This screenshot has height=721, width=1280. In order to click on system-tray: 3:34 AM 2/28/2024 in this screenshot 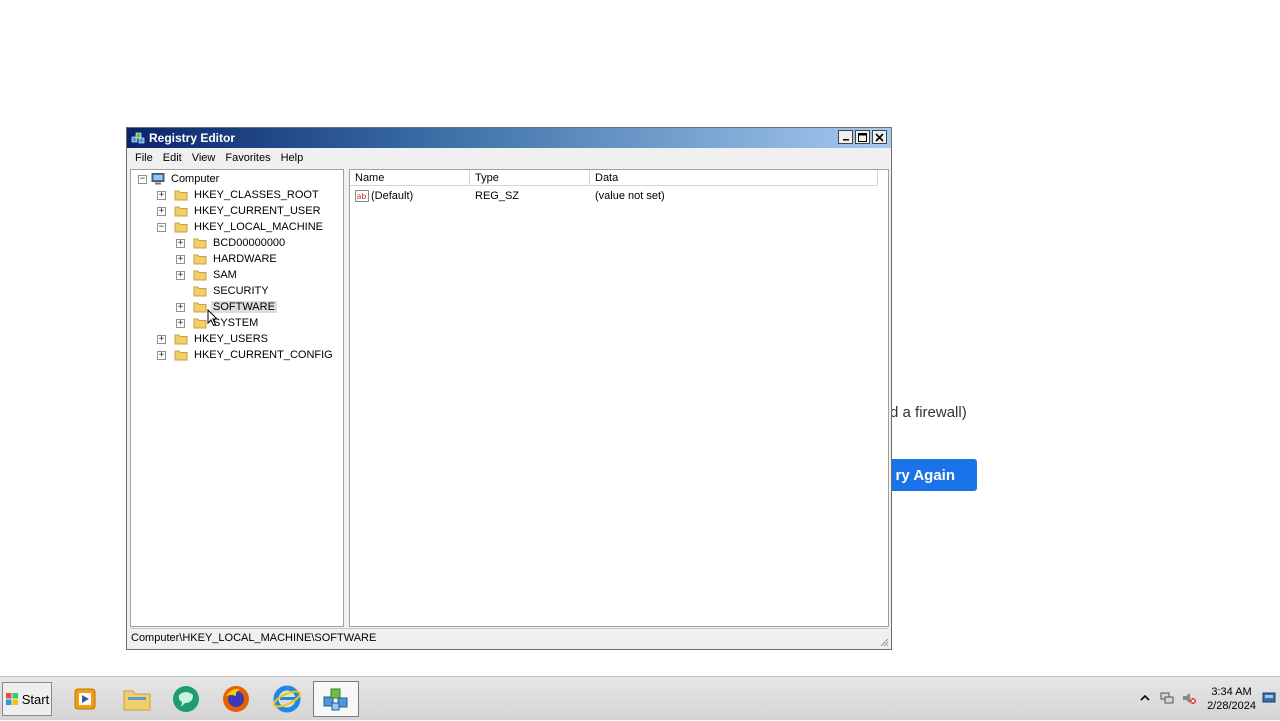, I will do `click(1205, 699)`.